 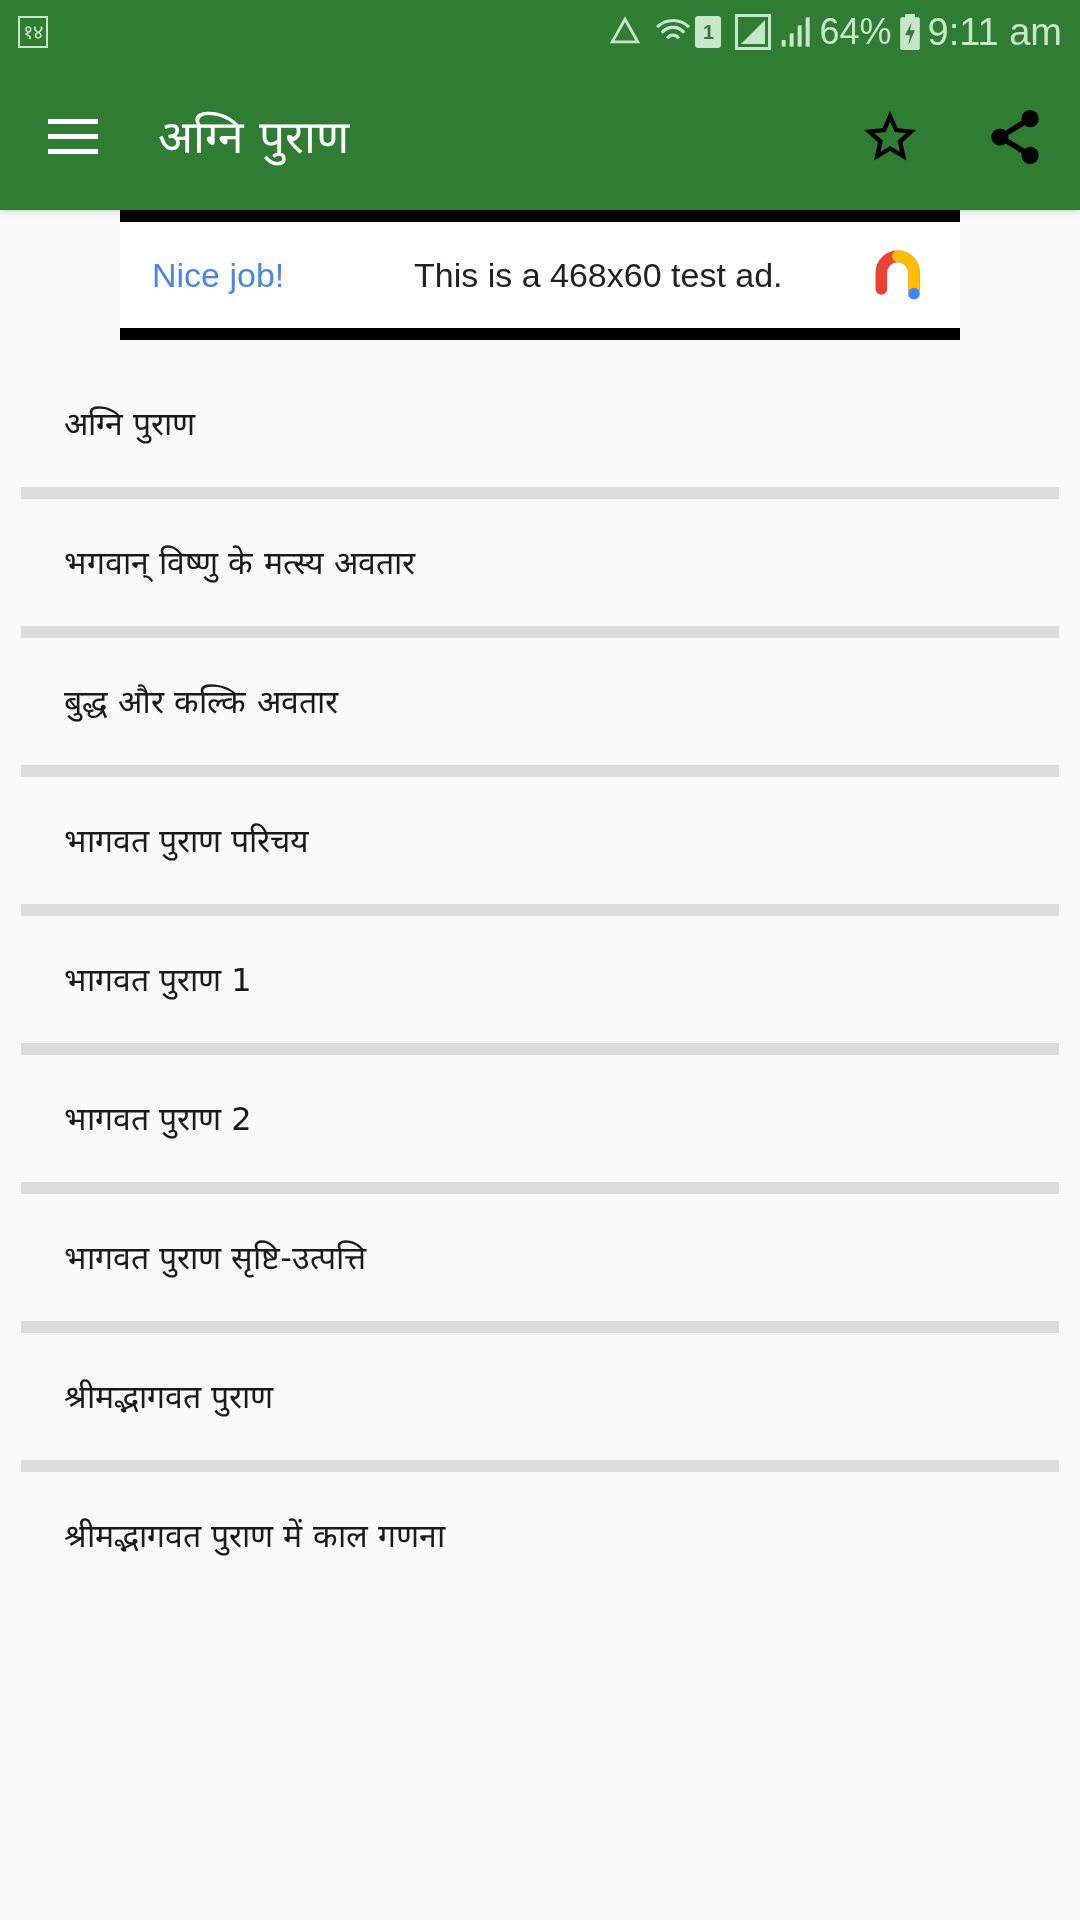 I want to click on menu-button, so click(x=73, y=137).